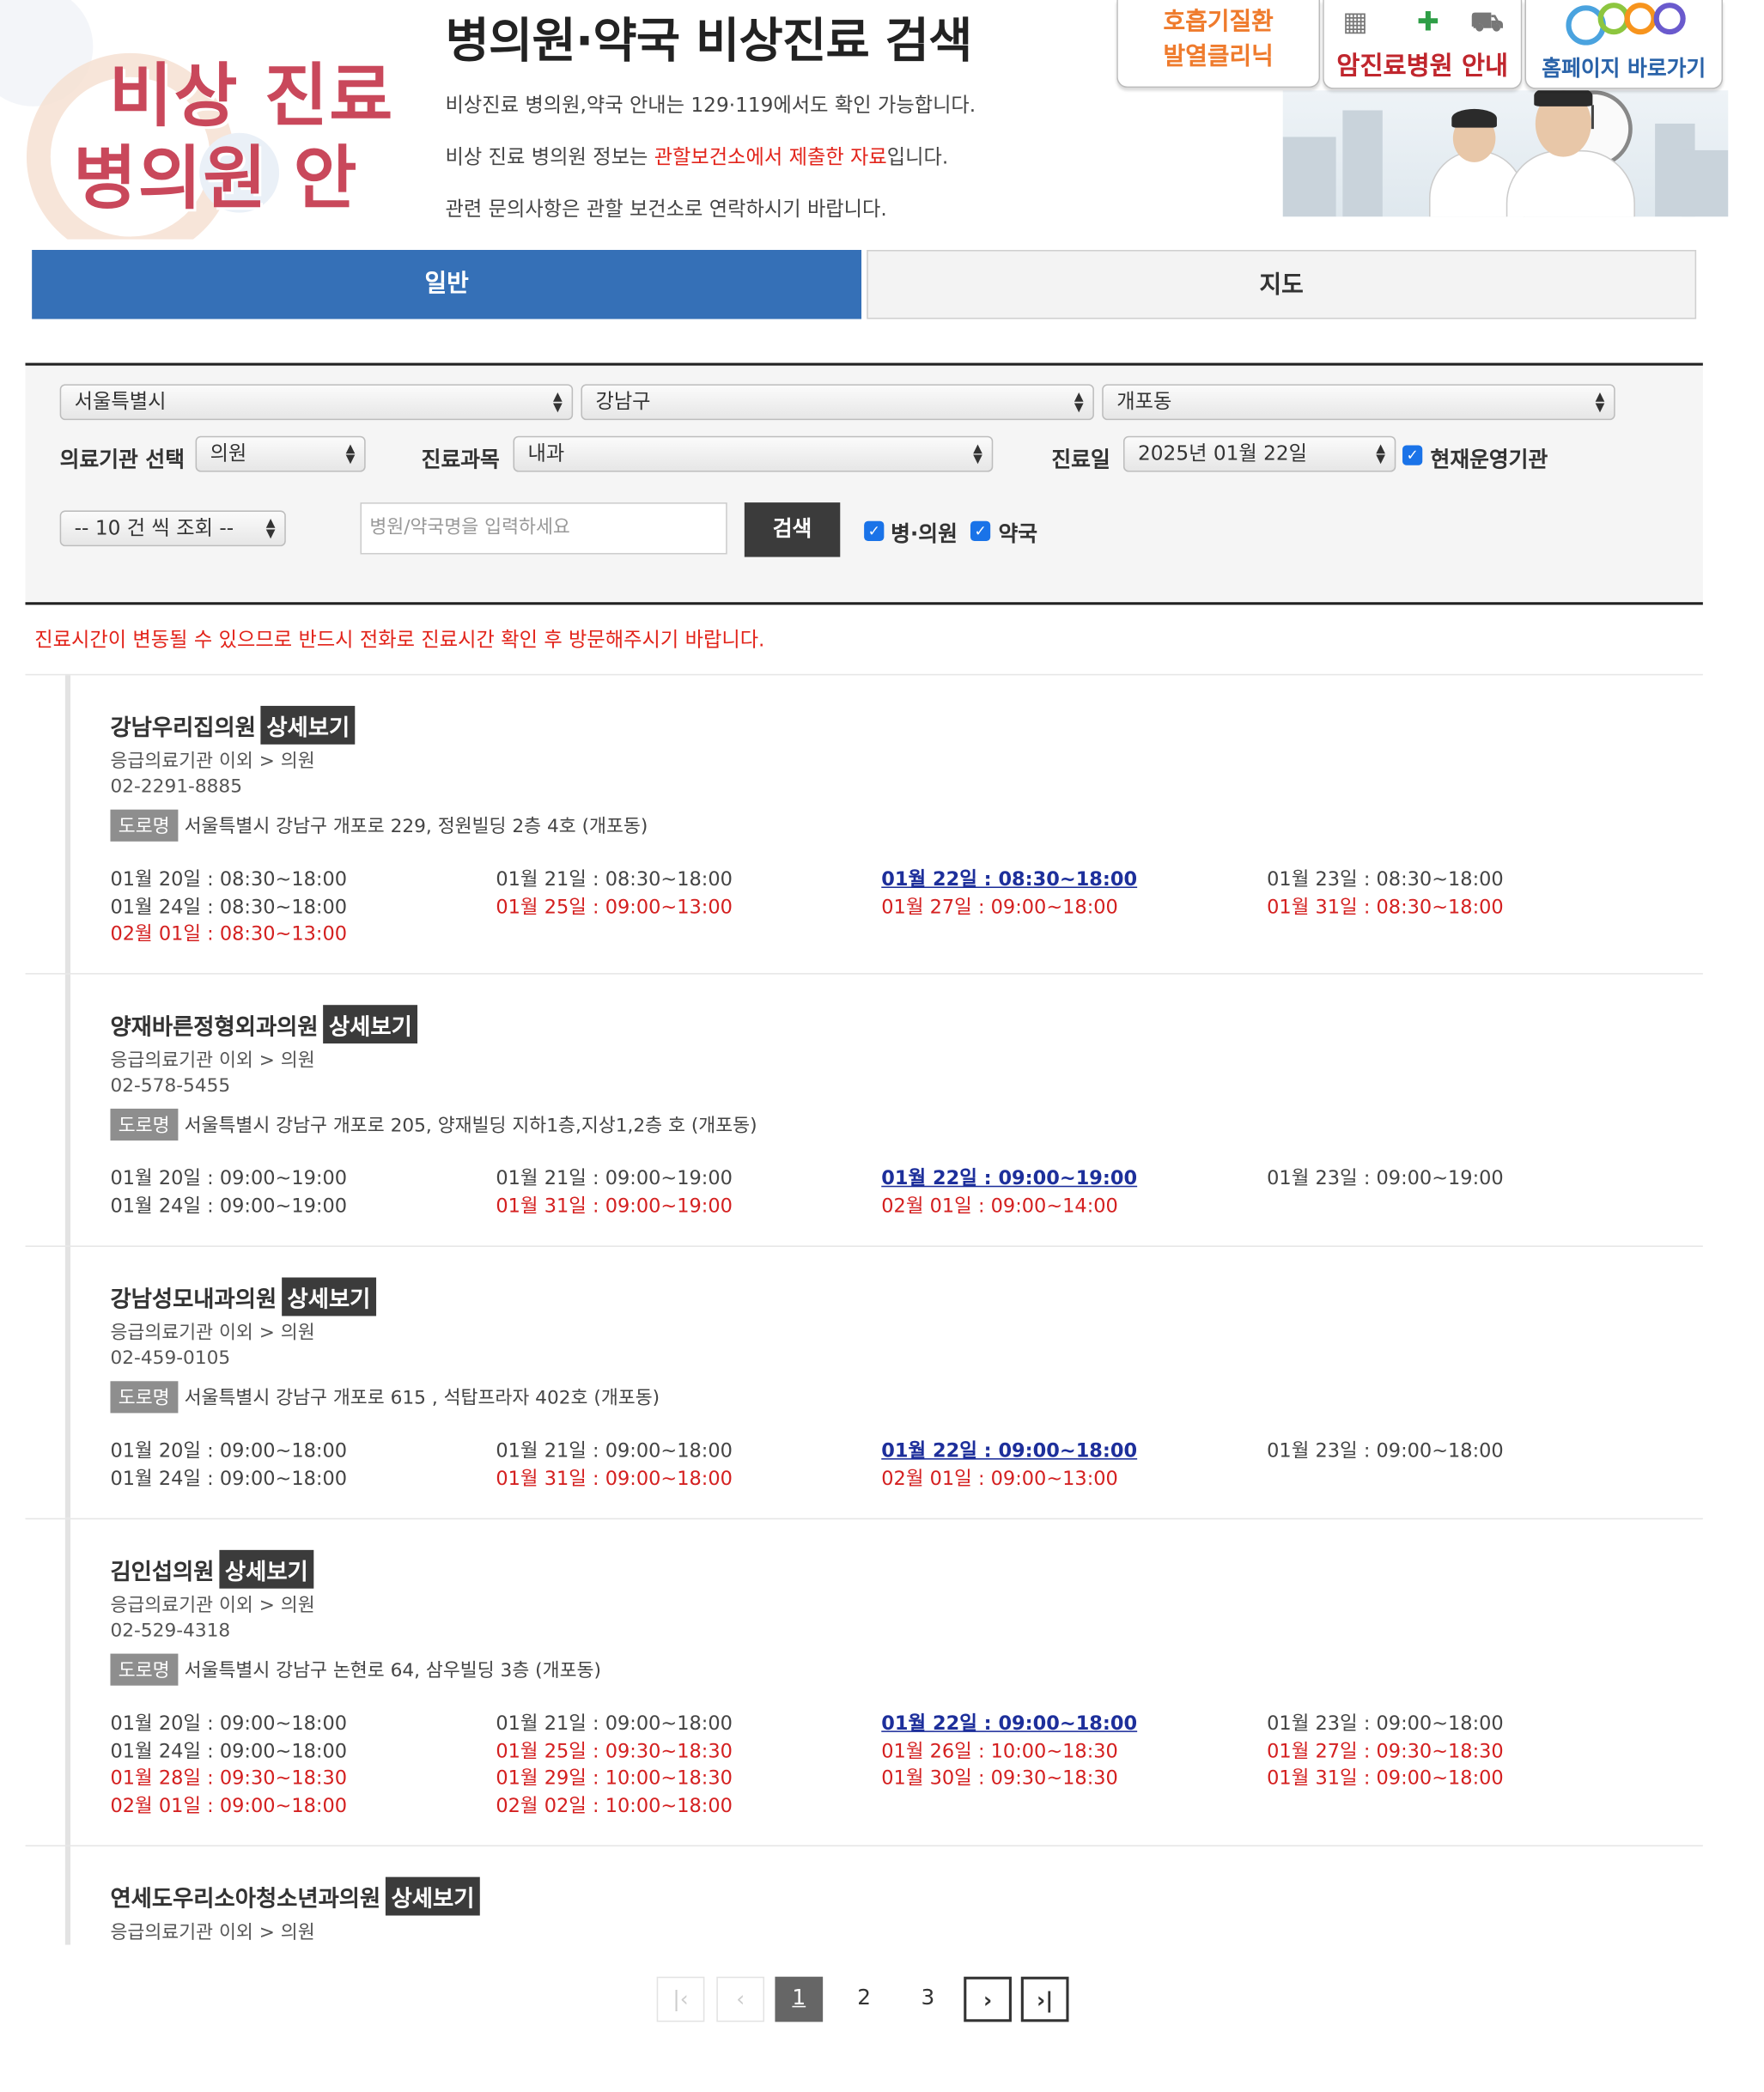 The image size is (1764, 2092). What do you see at coordinates (924, 533) in the screenshot?
I see `hospital-checkbox-label: 병·의원` at bounding box center [924, 533].